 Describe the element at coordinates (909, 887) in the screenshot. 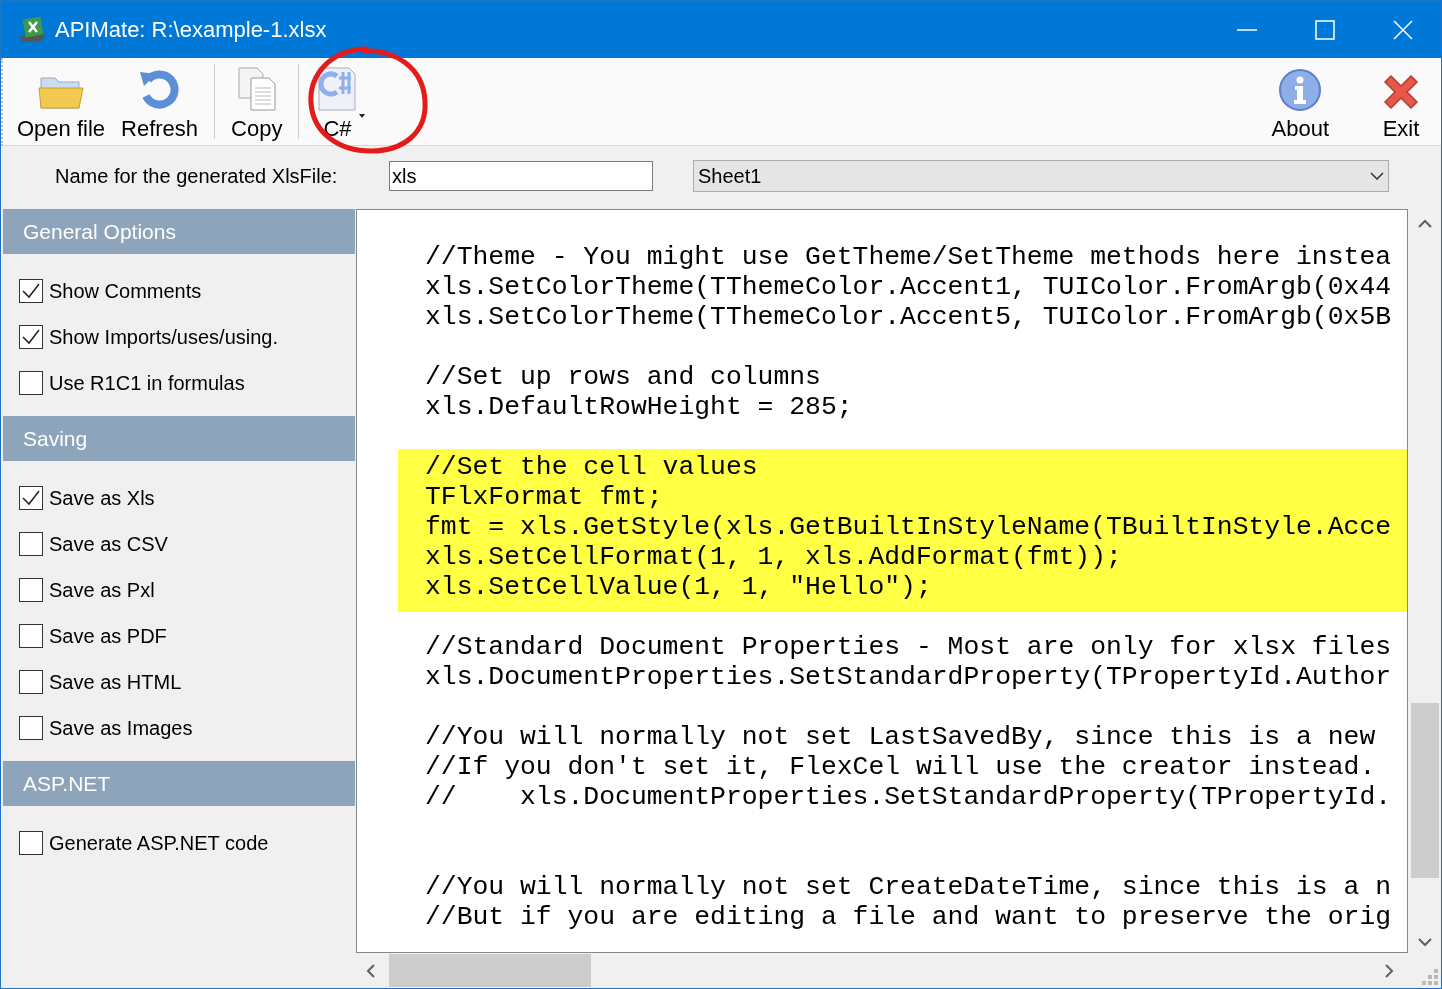

I see `code-line: //You will normally not set CreateDateTime, since this is a n` at that location.